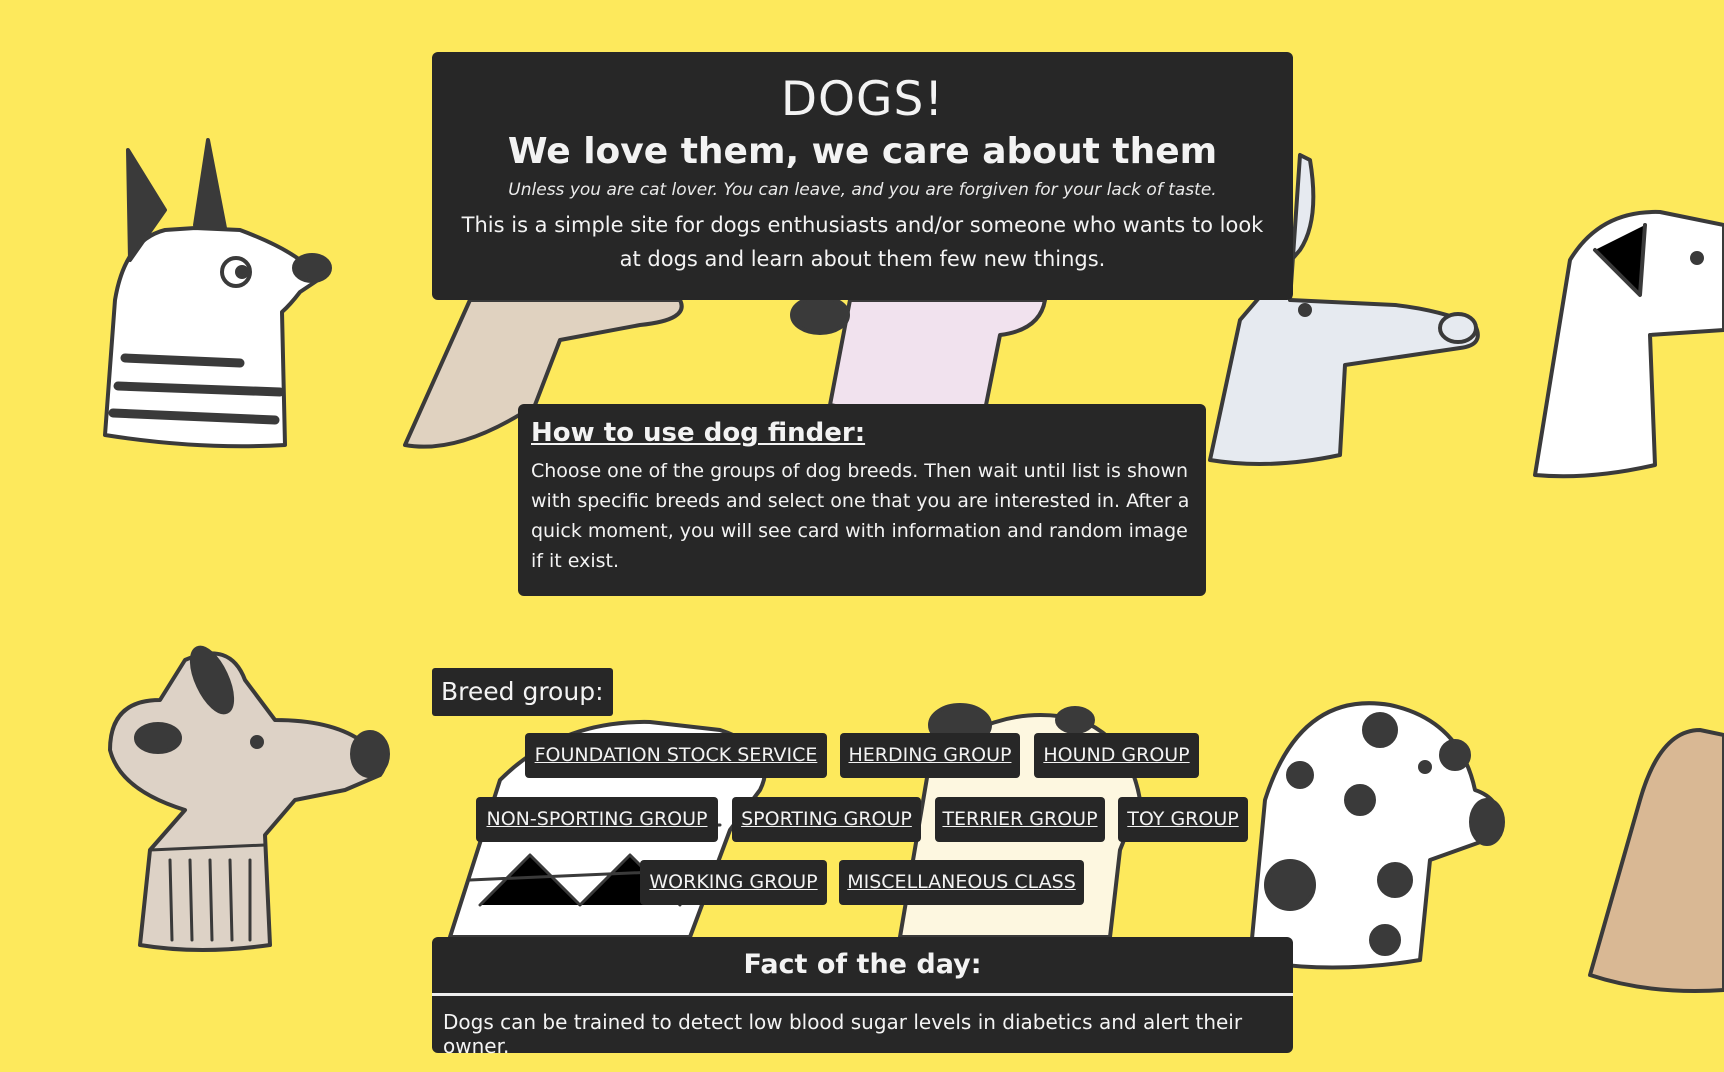 This screenshot has height=1072, width=1724. Describe the element at coordinates (862, 966) in the screenshot. I see `fact-title: Fact of the day:` at that location.